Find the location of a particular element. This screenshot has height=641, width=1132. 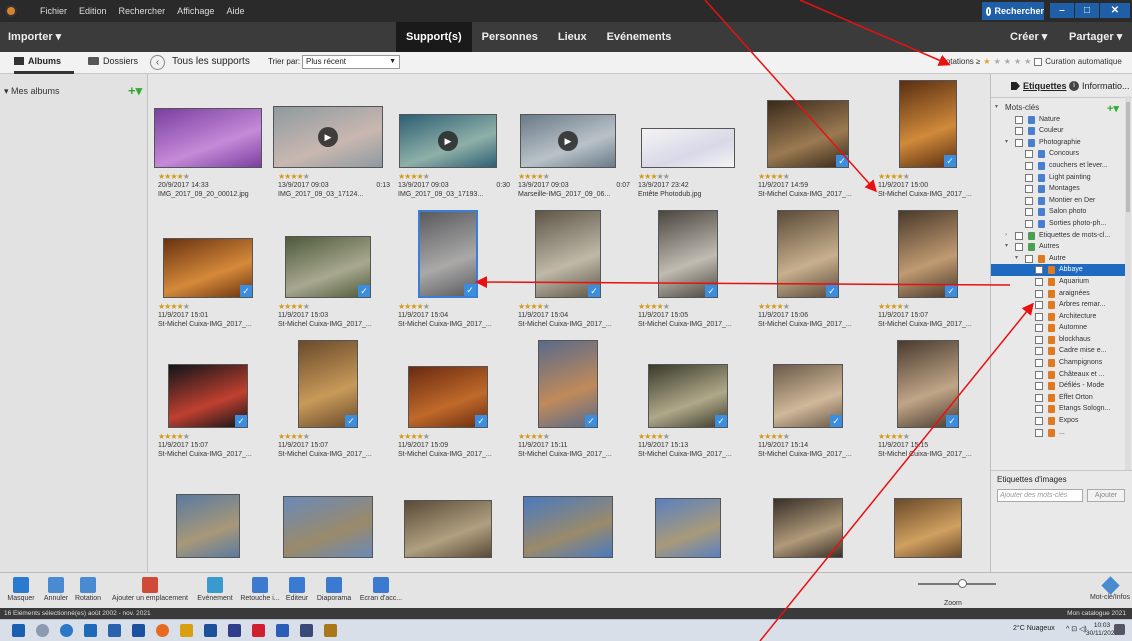

annuler-button: Annuler is located at coordinates (56, 591).